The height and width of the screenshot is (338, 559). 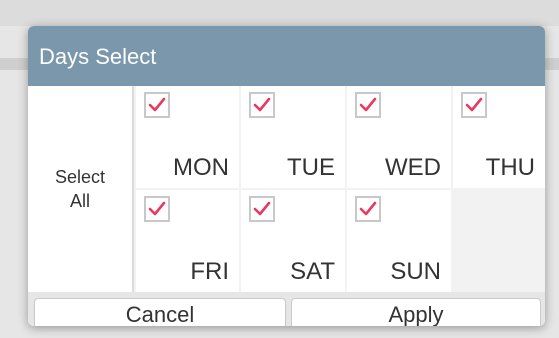 I want to click on select-all-label: Select All, so click(x=80, y=189).